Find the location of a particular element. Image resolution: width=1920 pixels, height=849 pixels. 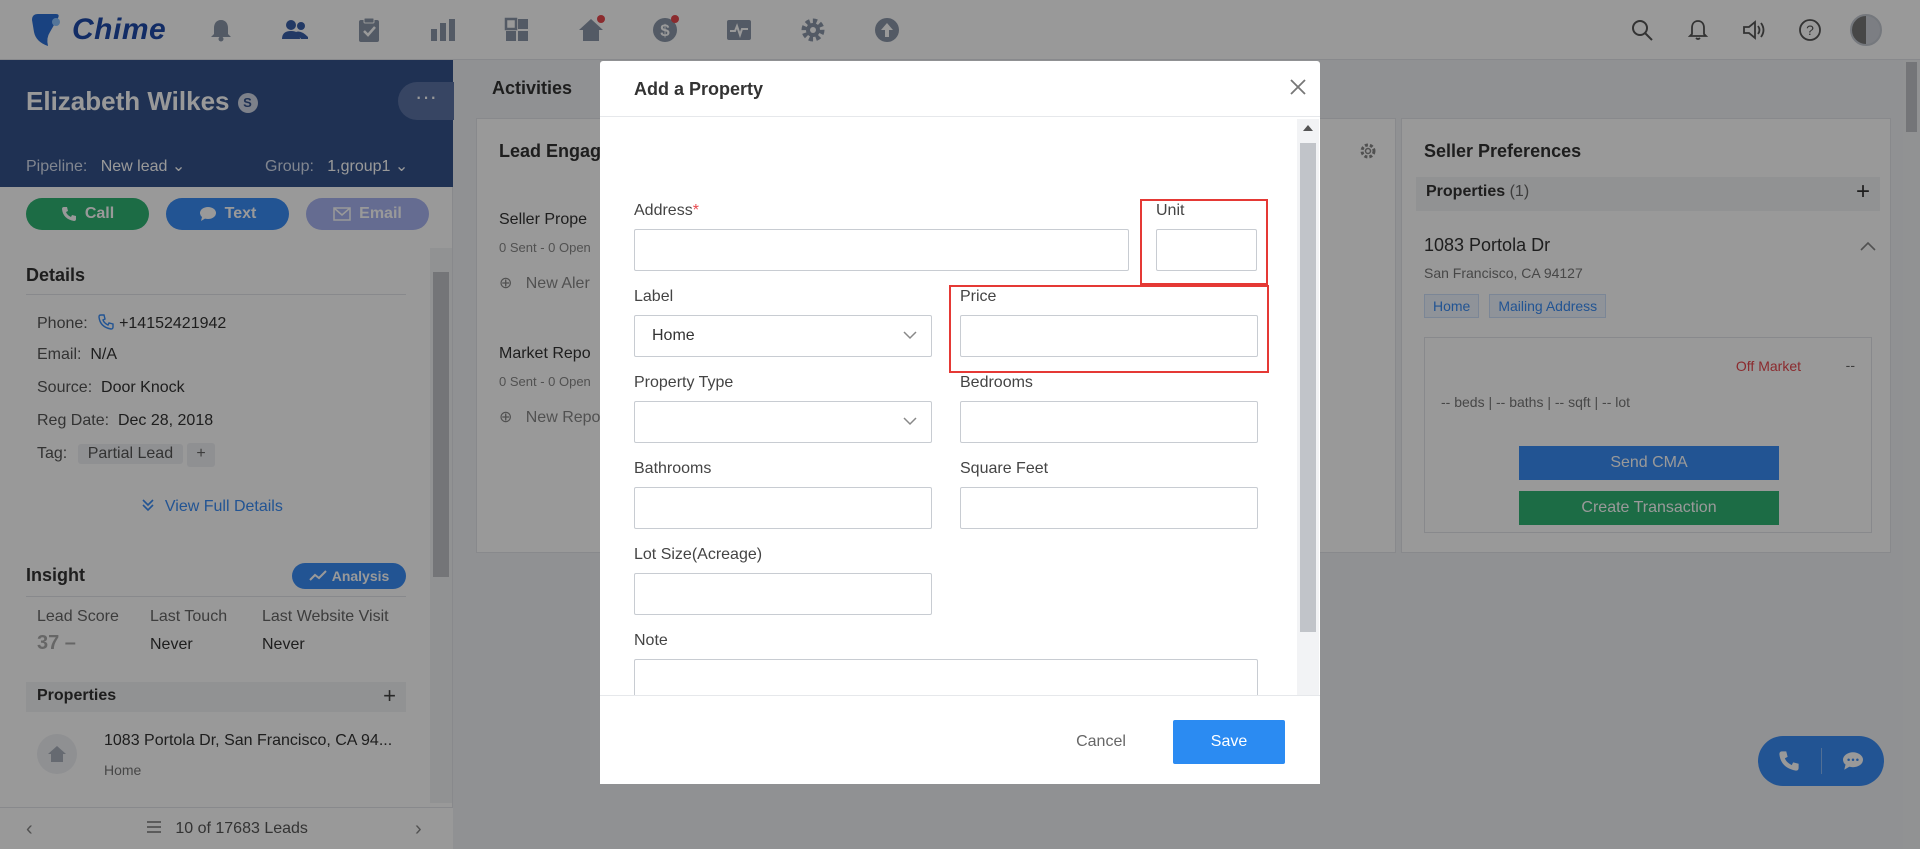

dialog-scrollbar is located at coordinates (1308, 437).